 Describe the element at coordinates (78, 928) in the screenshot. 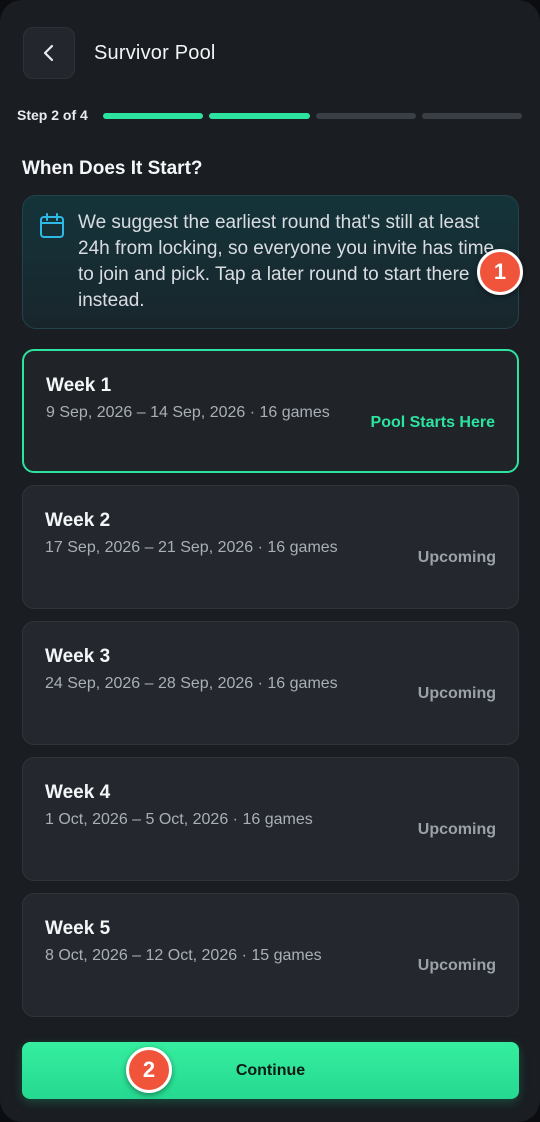

I see `week-name: Week 5` at that location.